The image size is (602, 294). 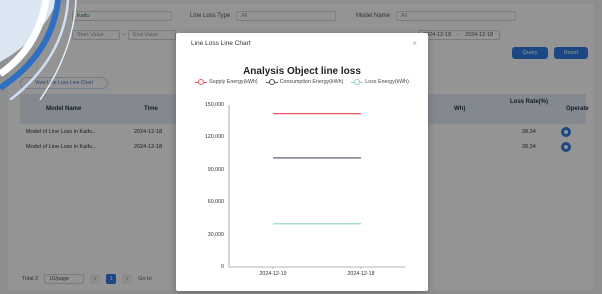 I want to click on x-tick-label: 2024-12-19, so click(x=272, y=274).